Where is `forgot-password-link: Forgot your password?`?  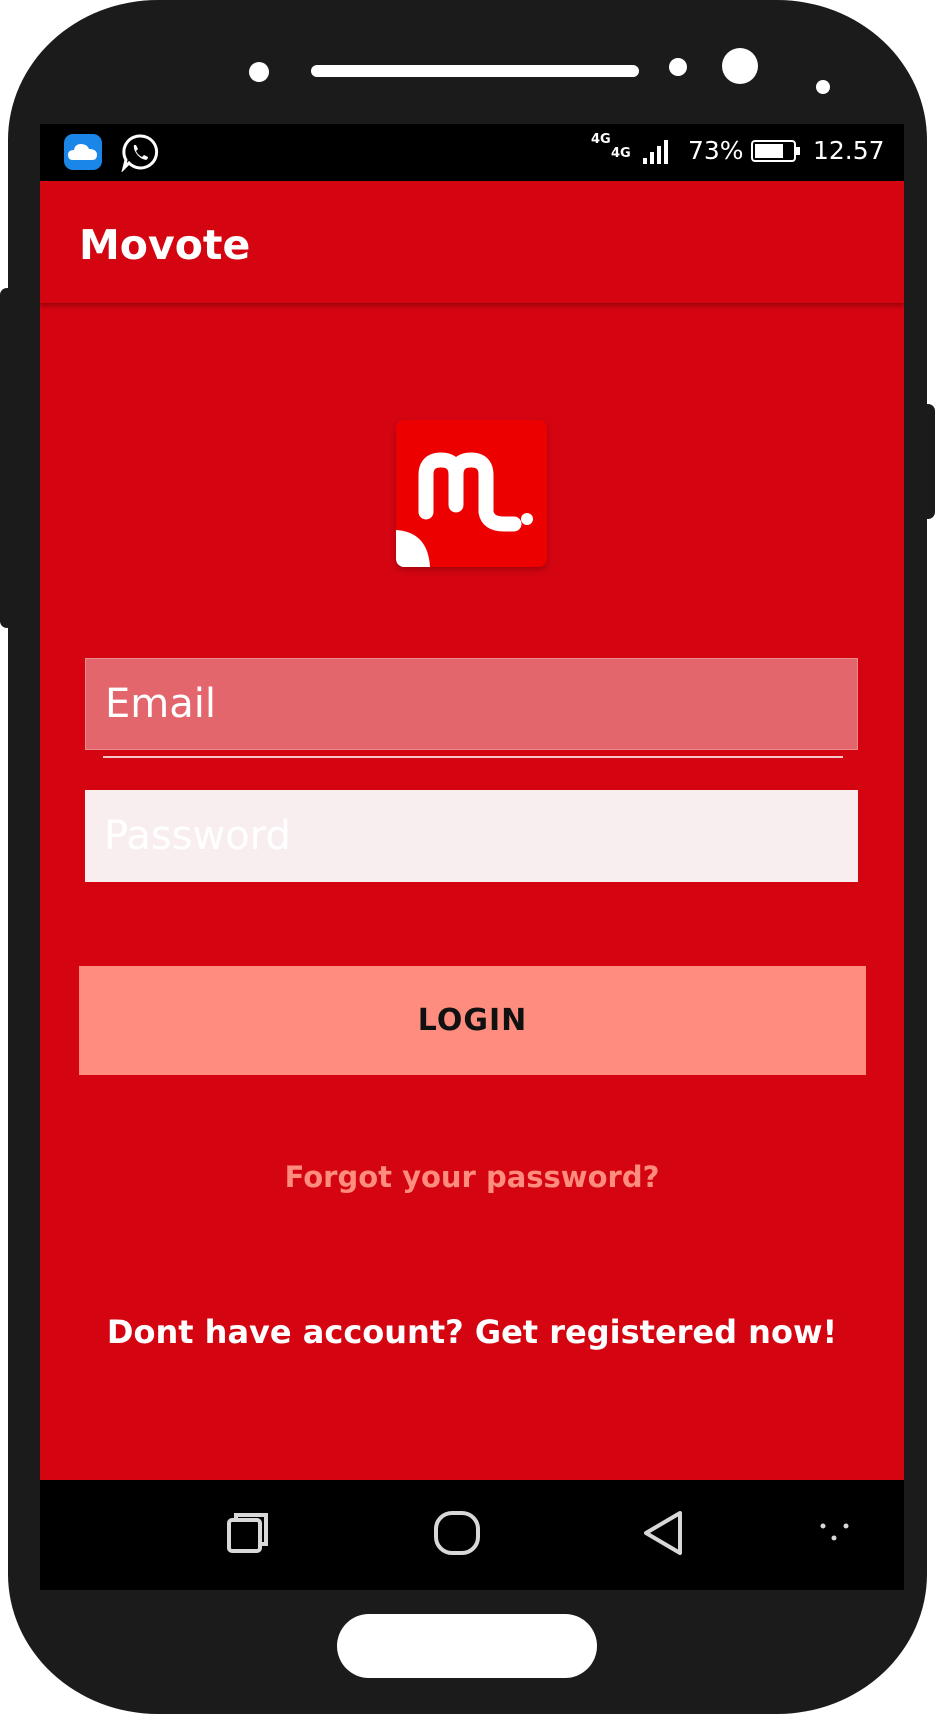 forgot-password-link: Forgot your password? is located at coordinates (472, 1177).